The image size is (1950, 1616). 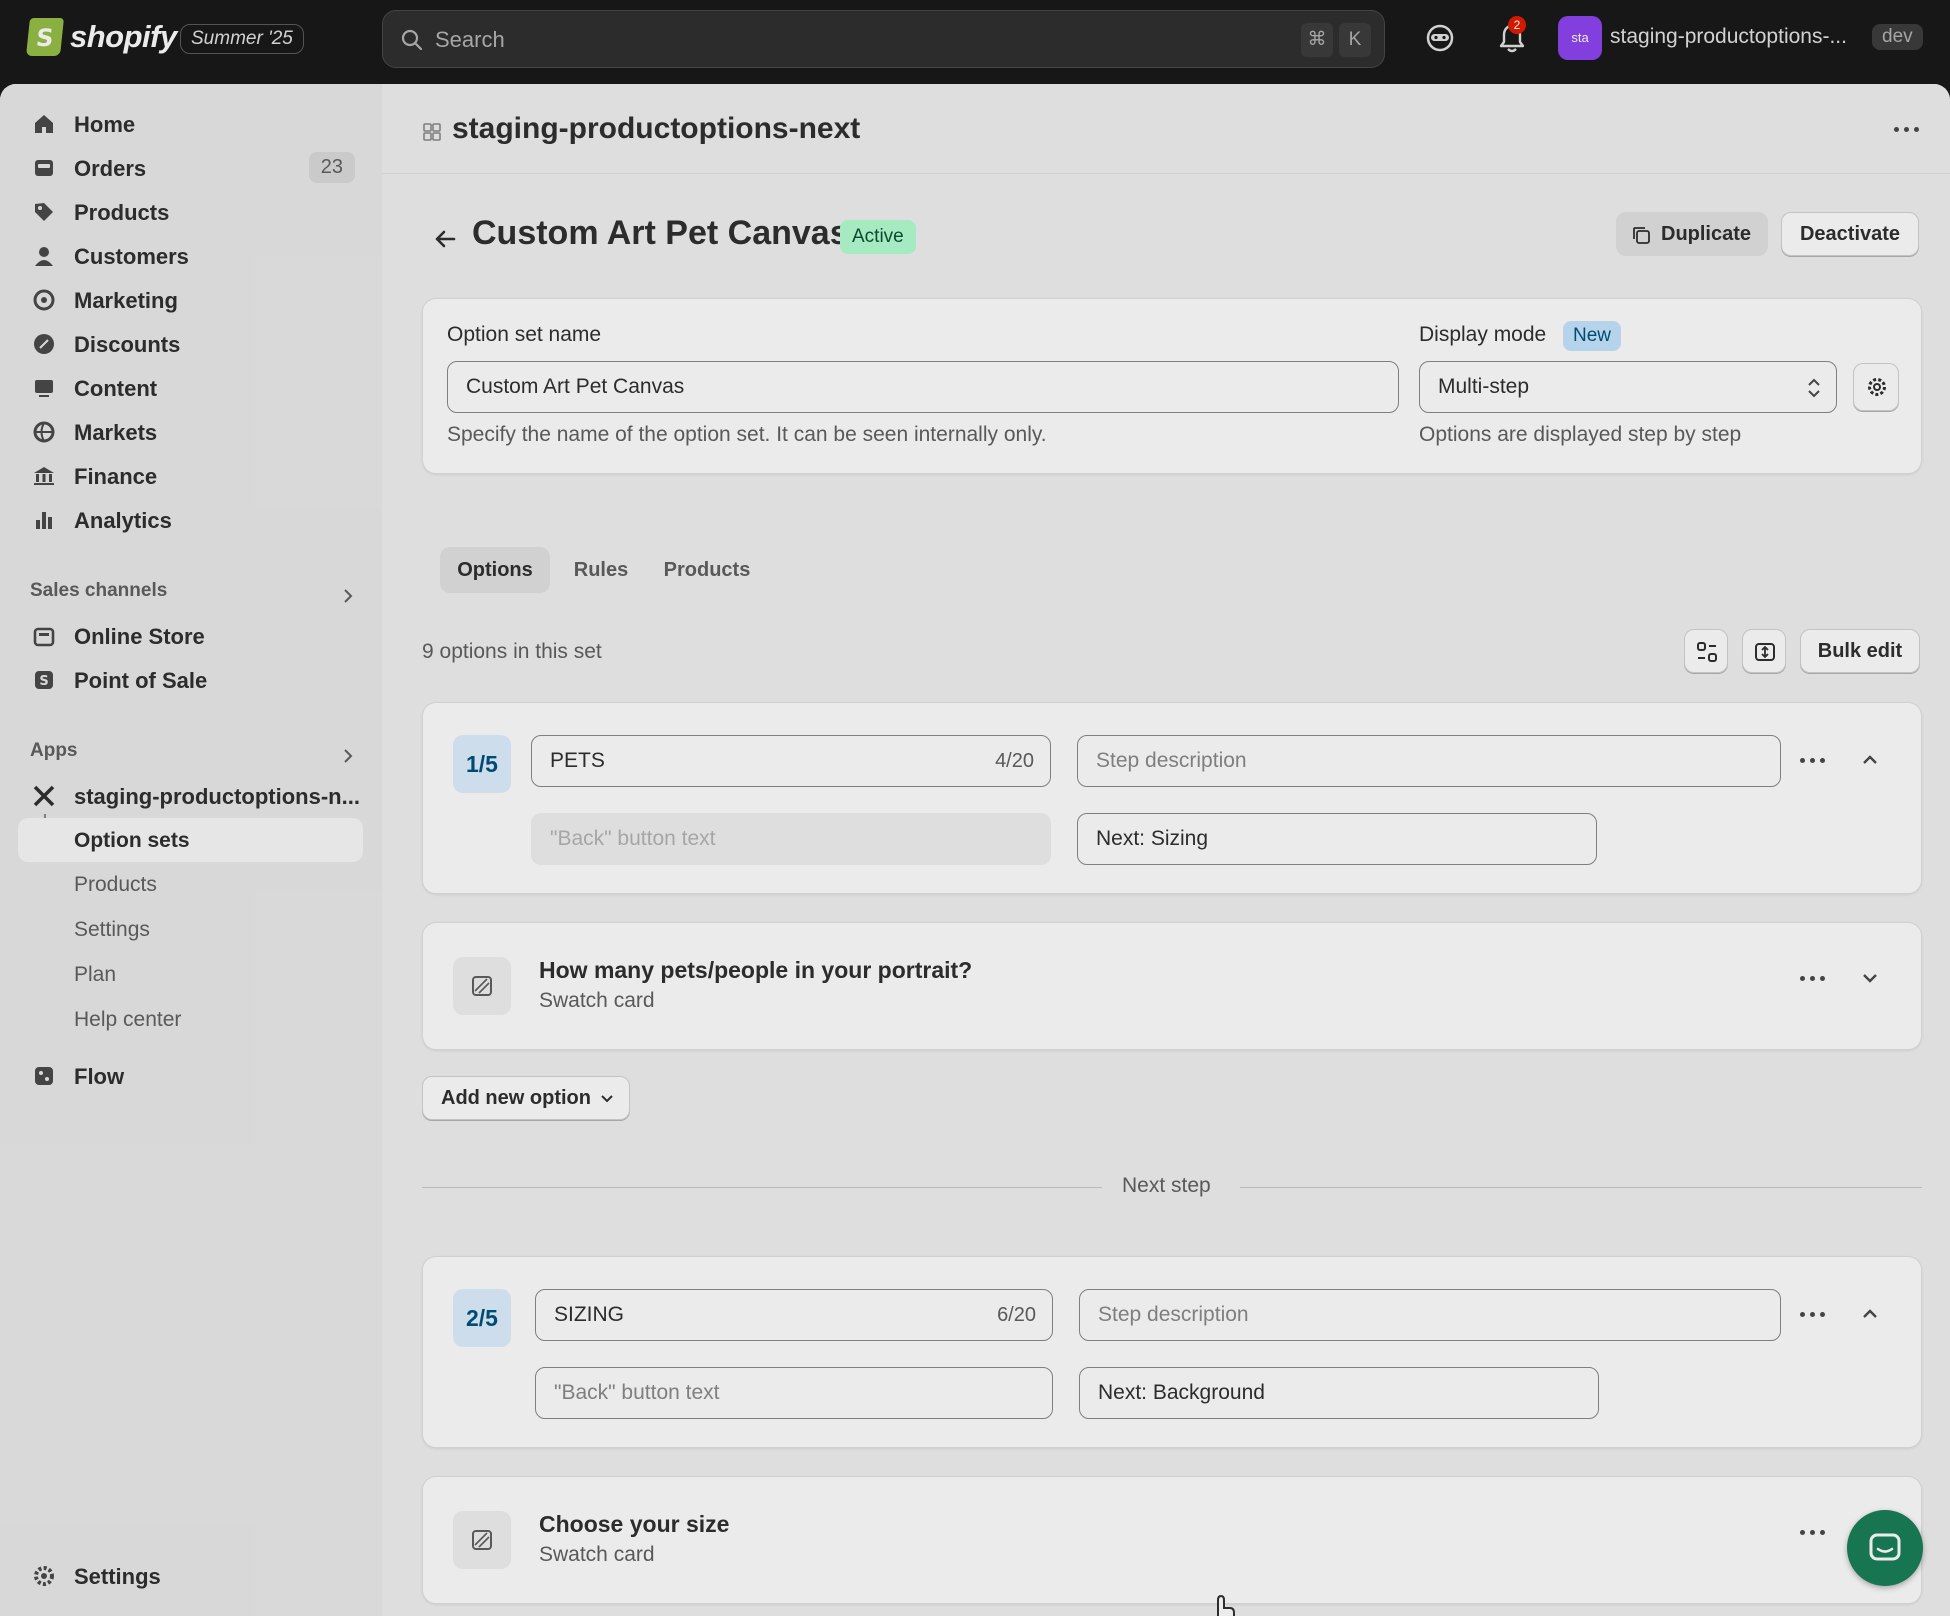 What do you see at coordinates (99, 1076) in the screenshot?
I see `nav-label: Flow` at bounding box center [99, 1076].